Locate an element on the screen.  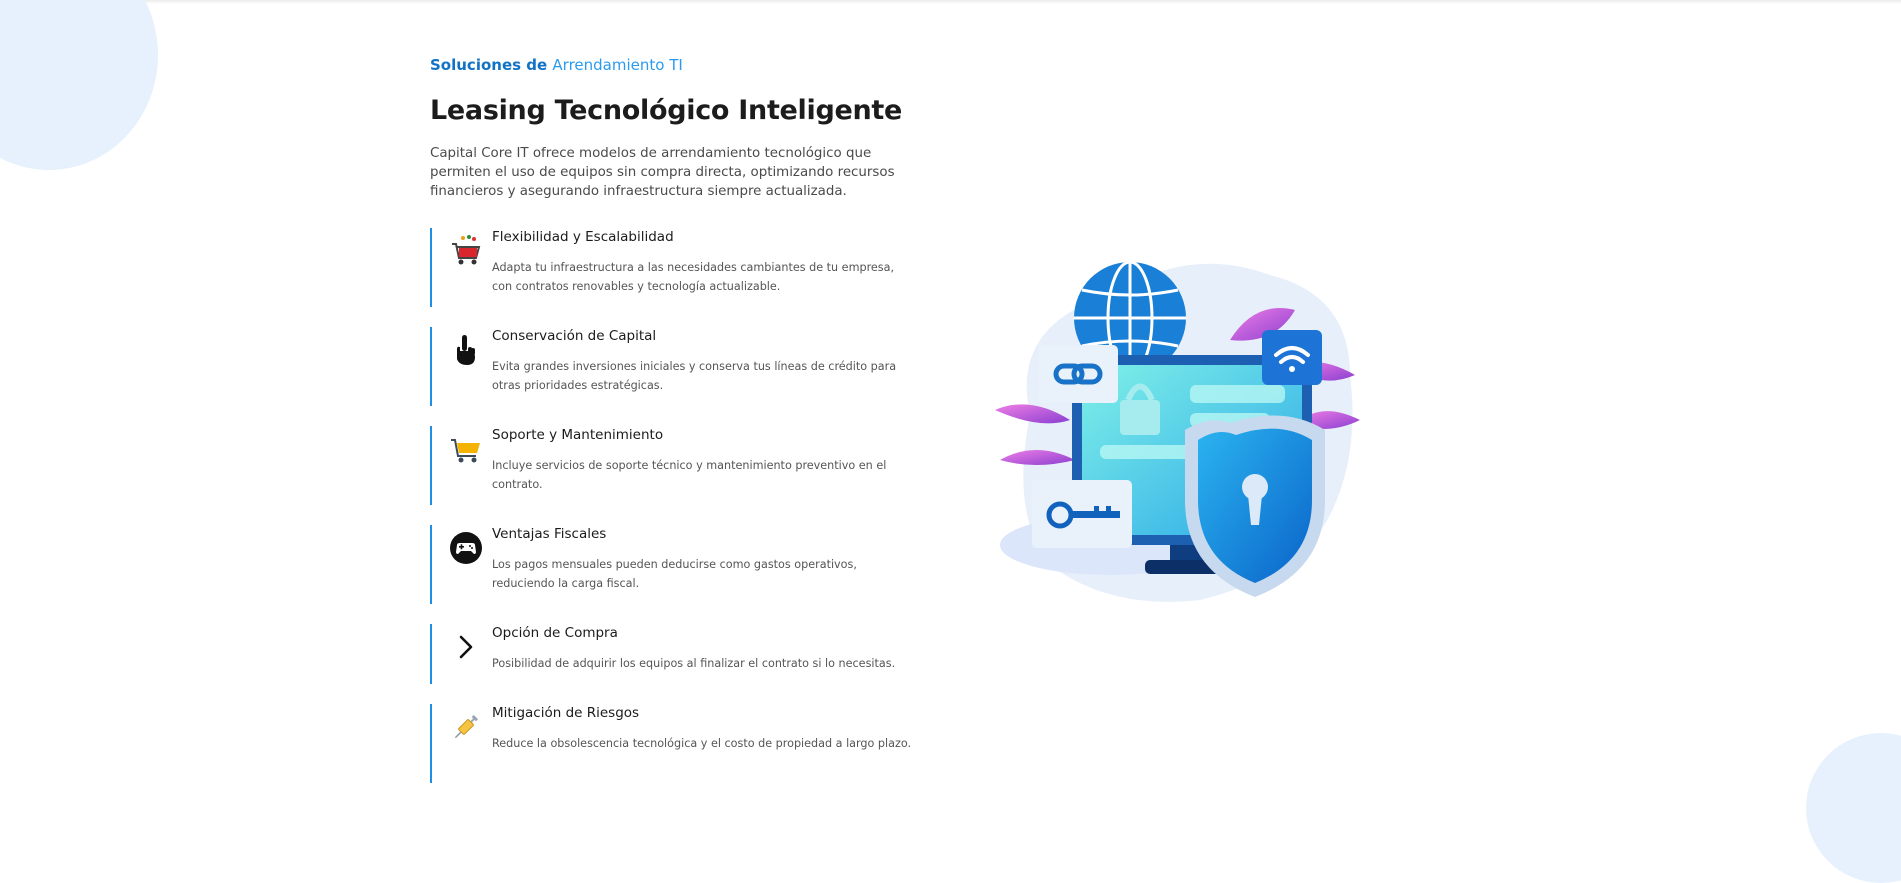
feature-title: Soporte y Mantenimiento is located at coordinates (578, 435).